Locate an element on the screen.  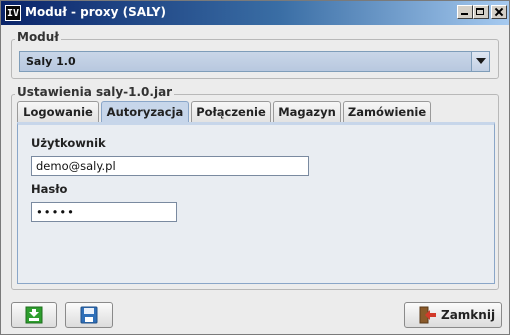
minimize-icon is located at coordinates (465, 12).